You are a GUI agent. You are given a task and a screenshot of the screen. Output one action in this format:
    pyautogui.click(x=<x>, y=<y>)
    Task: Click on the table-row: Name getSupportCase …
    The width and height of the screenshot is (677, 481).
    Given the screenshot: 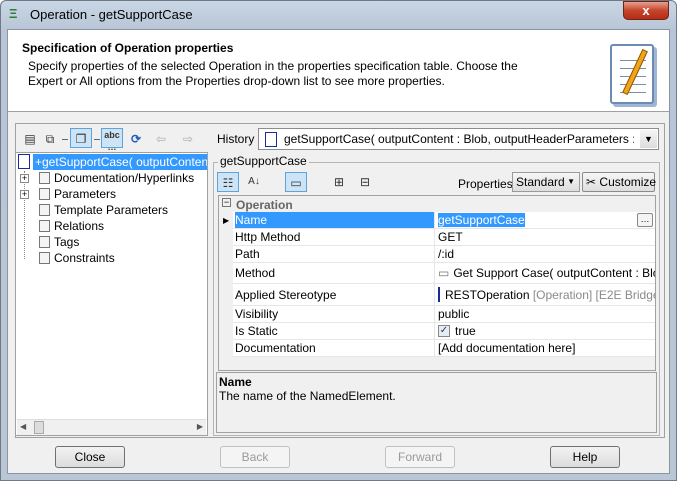 What is the action you would take?
    pyautogui.click(x=444, y=220)
    